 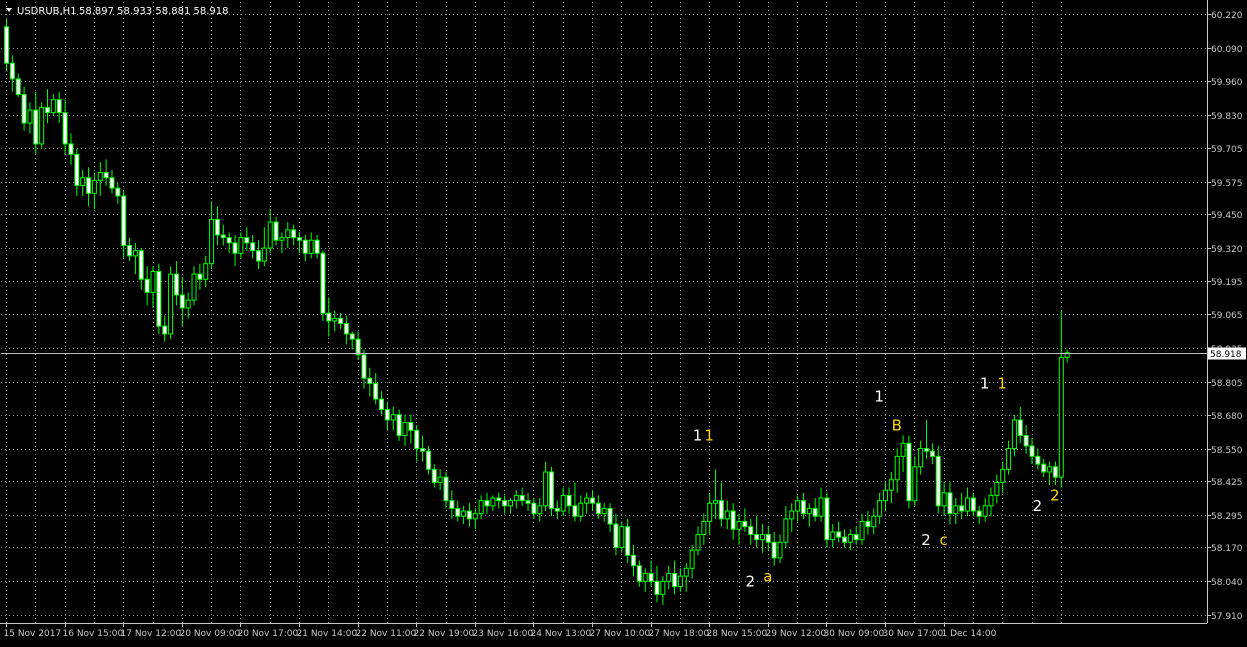 What do you see at coordinates (969, 634) in the screenshot?
I see `time-tick-label: 1 Dec 14:00` at bounding box center [969, 634].